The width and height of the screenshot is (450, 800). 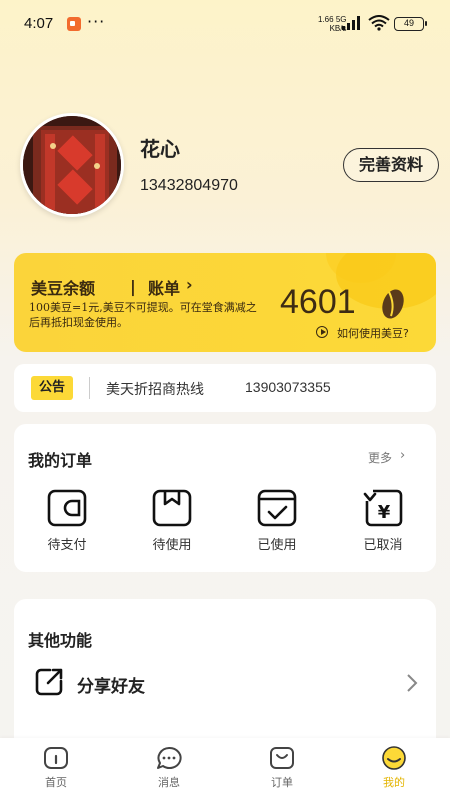 What do you see at coordinates (380, 457) in the screenshot?
I see `orders-more-link: 更多` at bounding box center [380, 457].